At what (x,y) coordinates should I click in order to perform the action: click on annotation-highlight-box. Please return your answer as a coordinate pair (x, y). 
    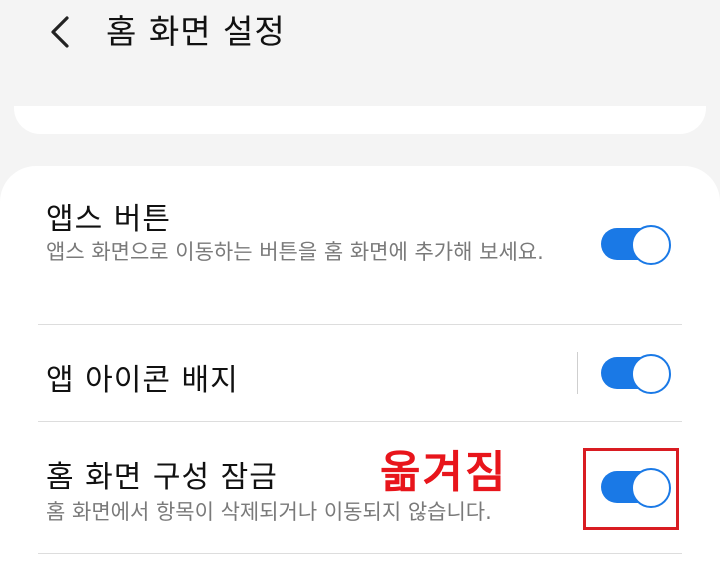
    Looking at the image, I should click on (631, 489).